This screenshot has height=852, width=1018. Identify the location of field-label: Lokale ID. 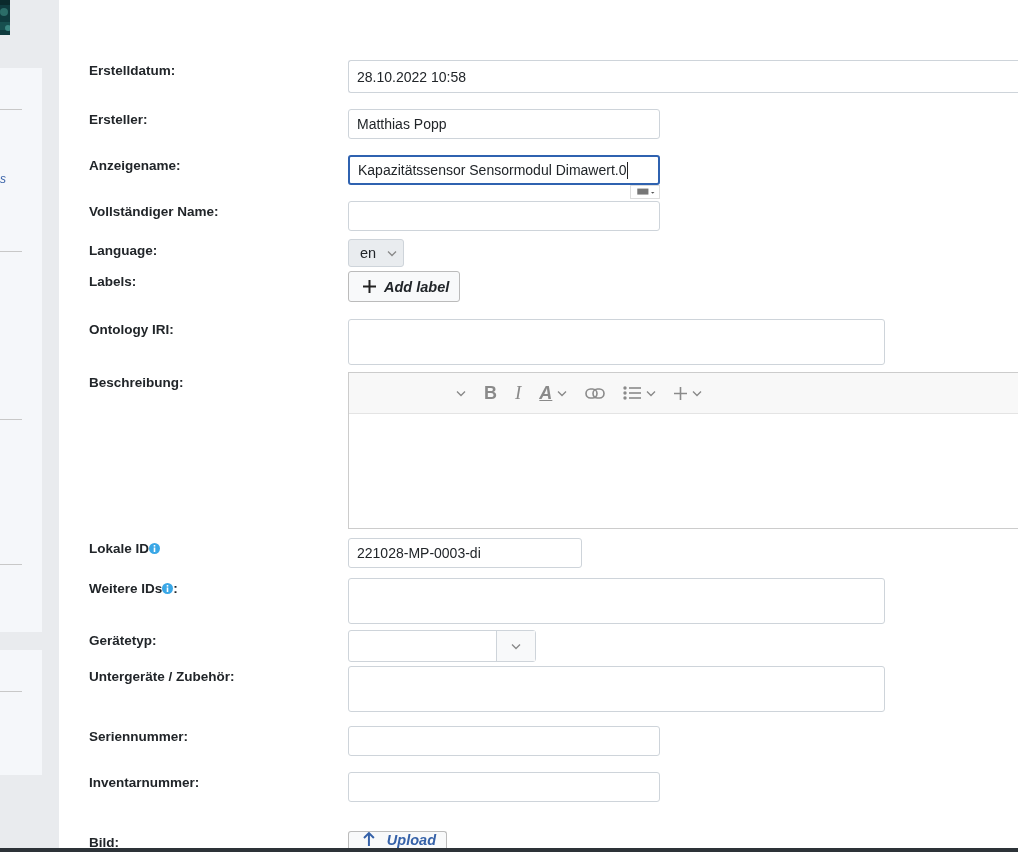
(119, 548).